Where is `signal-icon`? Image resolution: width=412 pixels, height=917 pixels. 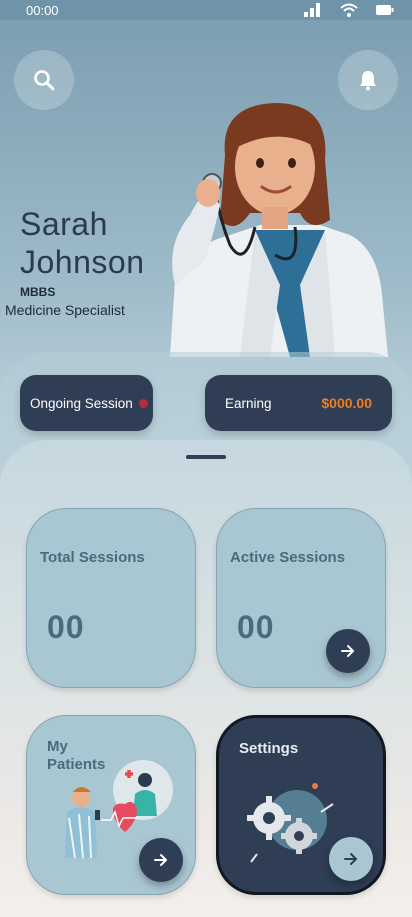 signal-icon is located at coordinates (312, 10).